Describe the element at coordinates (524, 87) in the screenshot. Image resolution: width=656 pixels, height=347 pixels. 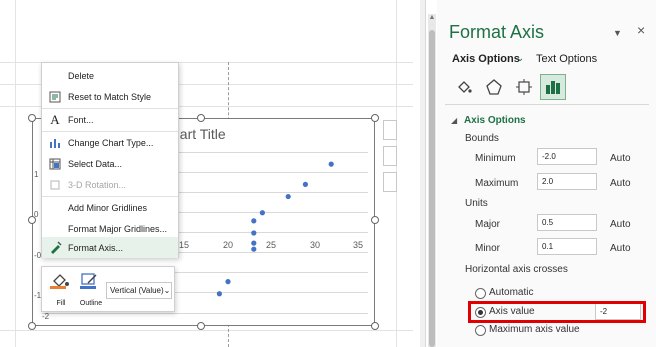
I see `size-properties-icon` at that location.